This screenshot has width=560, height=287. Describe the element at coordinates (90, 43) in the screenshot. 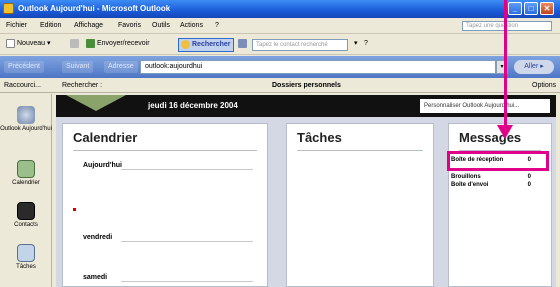

I see `send-receive-icon` at that location.